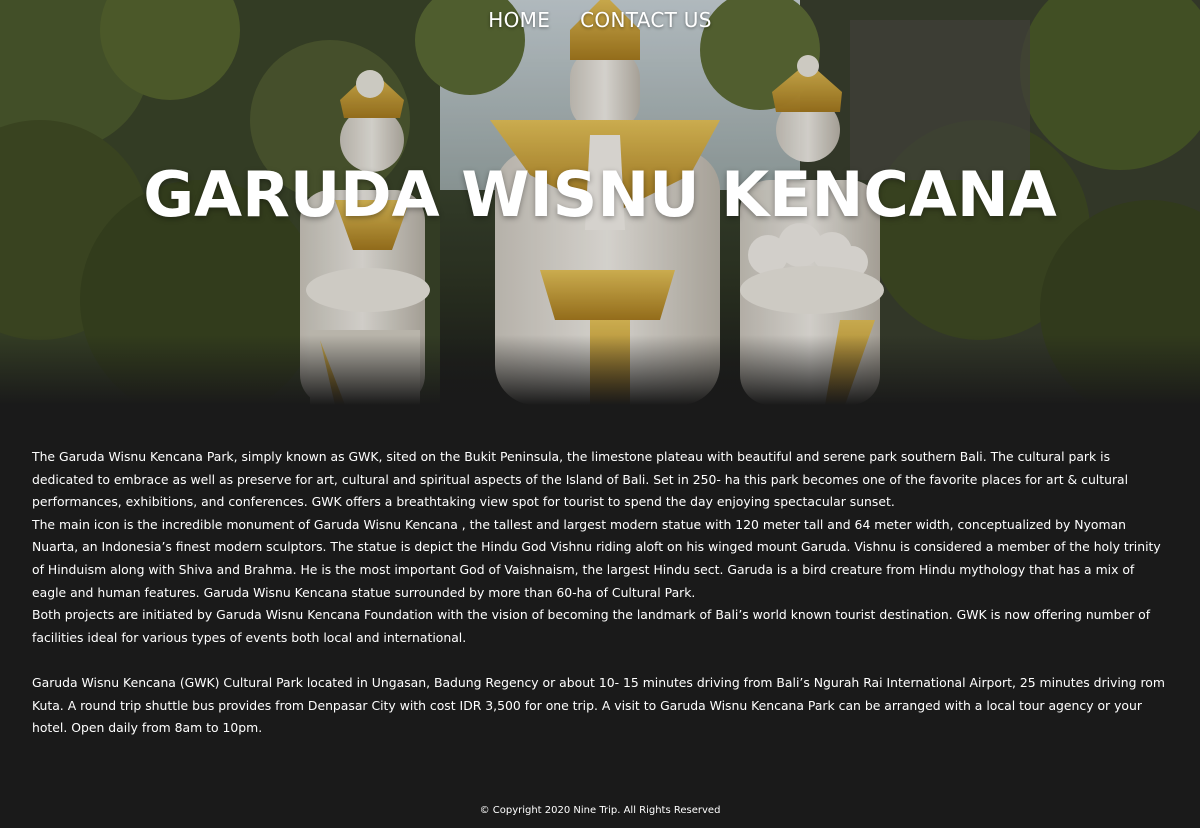 The image size is (1200, 828). I want to click on page-title: GARUDA WISNU KENCANA, so click(600, 194).